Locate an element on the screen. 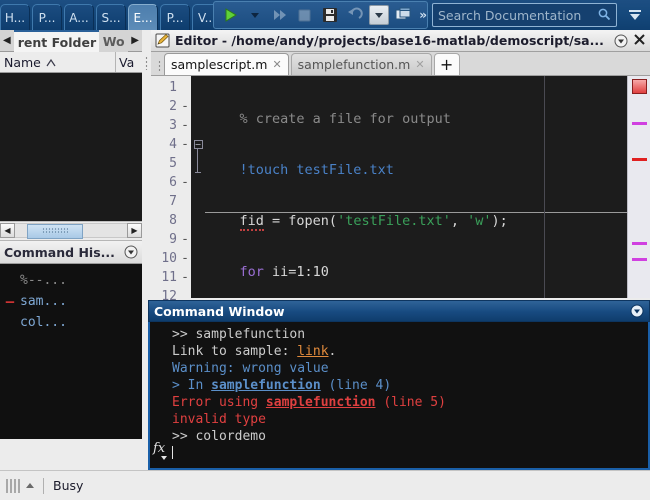  panel-tab-current-folder: rent Folder is located at coordinates (56, 41).